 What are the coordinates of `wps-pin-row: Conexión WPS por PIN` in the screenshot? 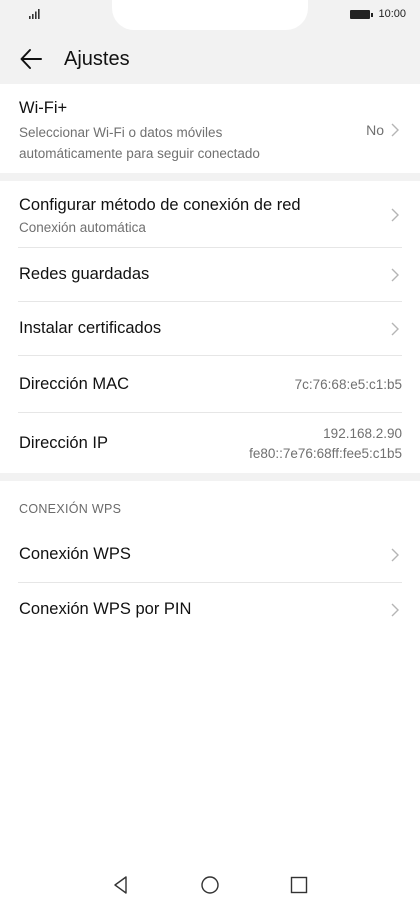 It's located at (210, 609).